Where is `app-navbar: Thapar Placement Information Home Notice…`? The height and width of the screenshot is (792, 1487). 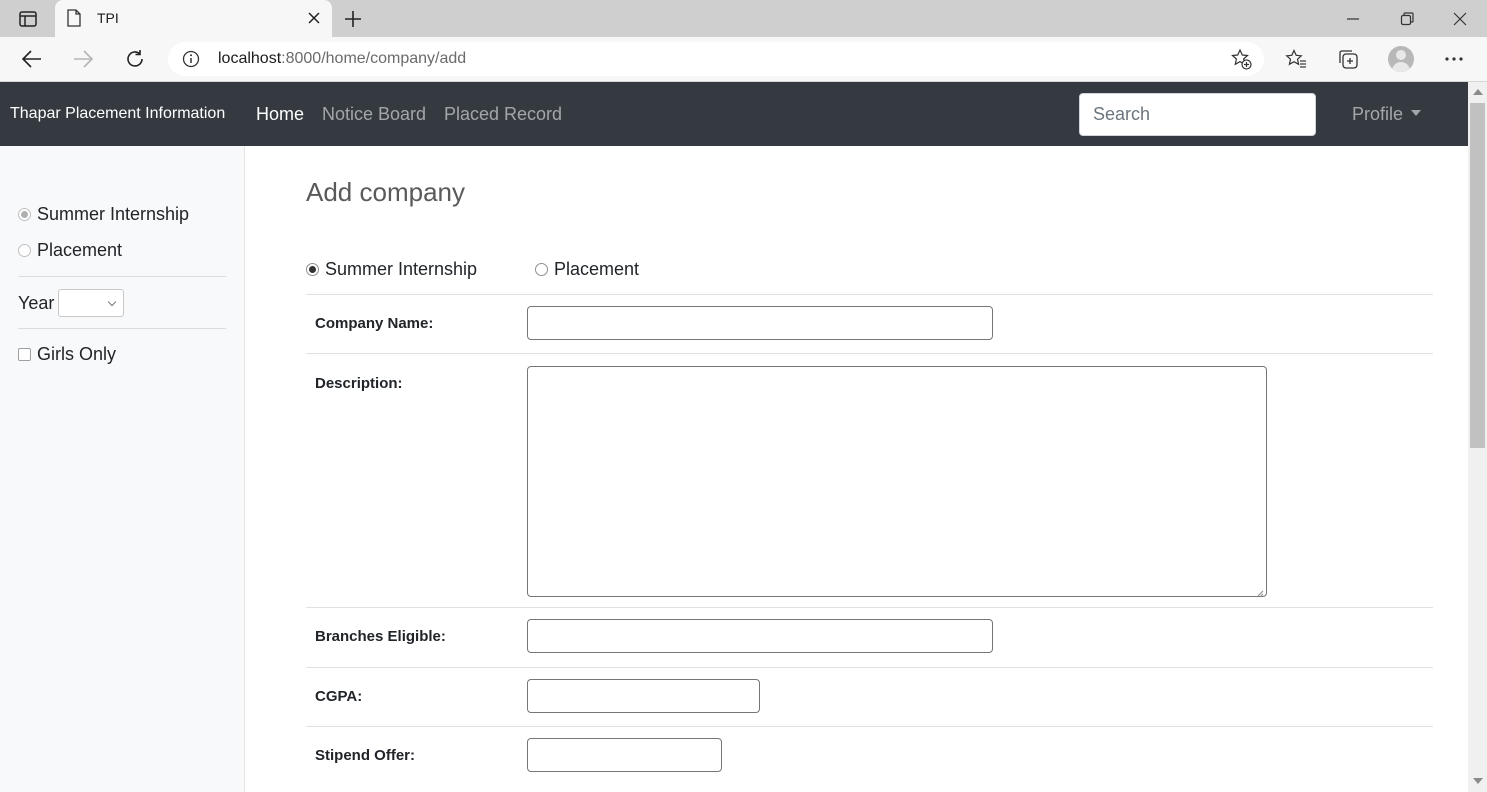
app-navbar: Thapar Placement Information Home Notice… is located at coordinates (734, 114).